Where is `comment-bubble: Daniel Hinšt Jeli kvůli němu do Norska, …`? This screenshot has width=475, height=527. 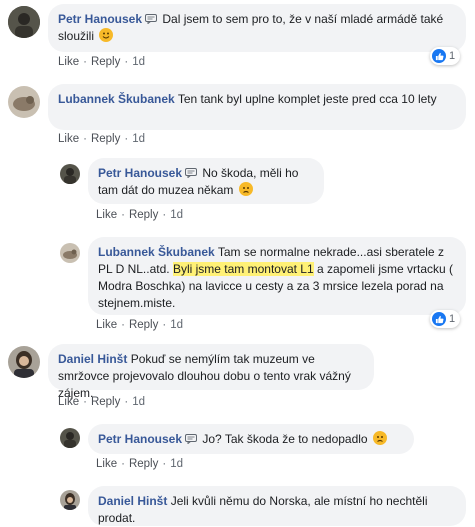 comment-bubble: Daniel Hinšt Jeli kvůli němu do Norska, … is located at coordinates (277, 506).